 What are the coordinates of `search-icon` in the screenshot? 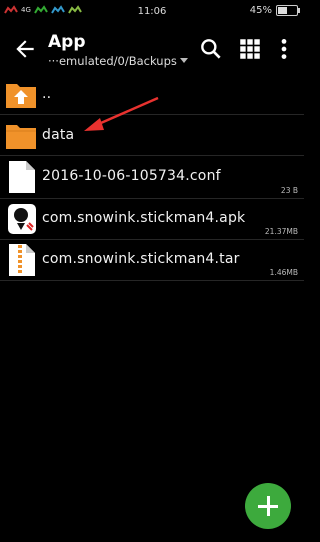 It's located at (211, 49).